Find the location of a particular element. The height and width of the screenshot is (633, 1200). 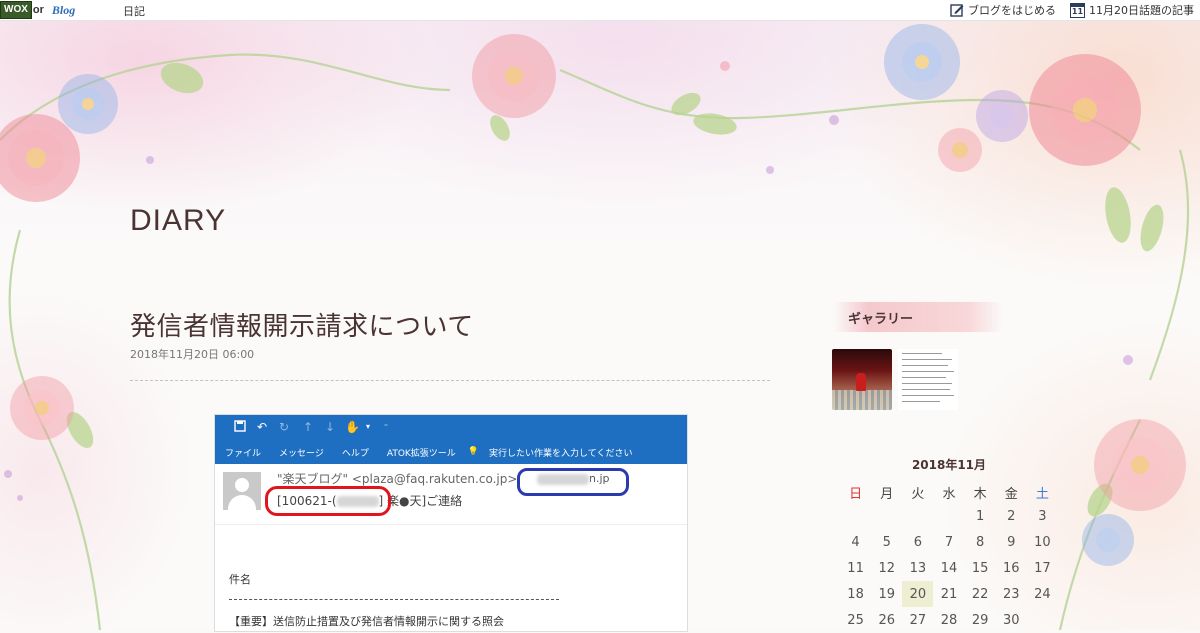

calendar-day: 3 is located at coordinates (1042, 516).